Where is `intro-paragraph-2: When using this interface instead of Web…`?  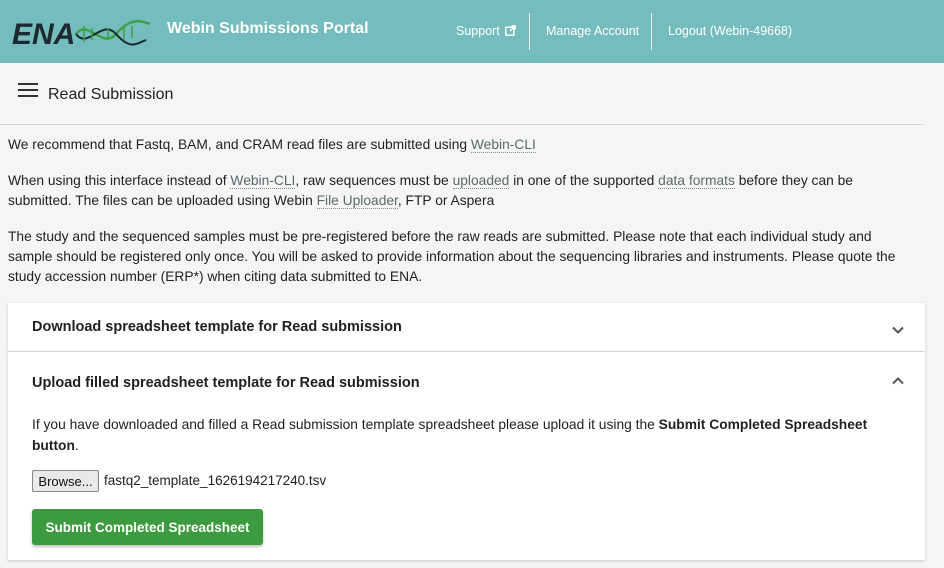 intro-paragraph-2: When using this interface instead of Web… is located at coordinates (463, 191).